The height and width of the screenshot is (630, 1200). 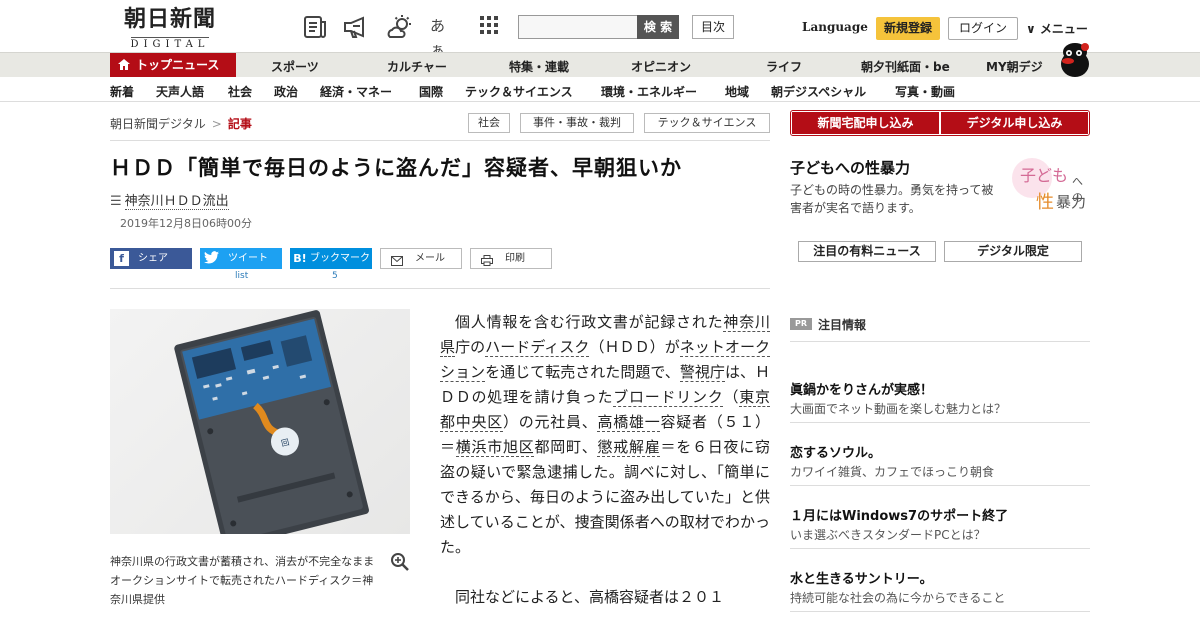 I want to click on search-button: 検 索, so click(x=658, y=27).